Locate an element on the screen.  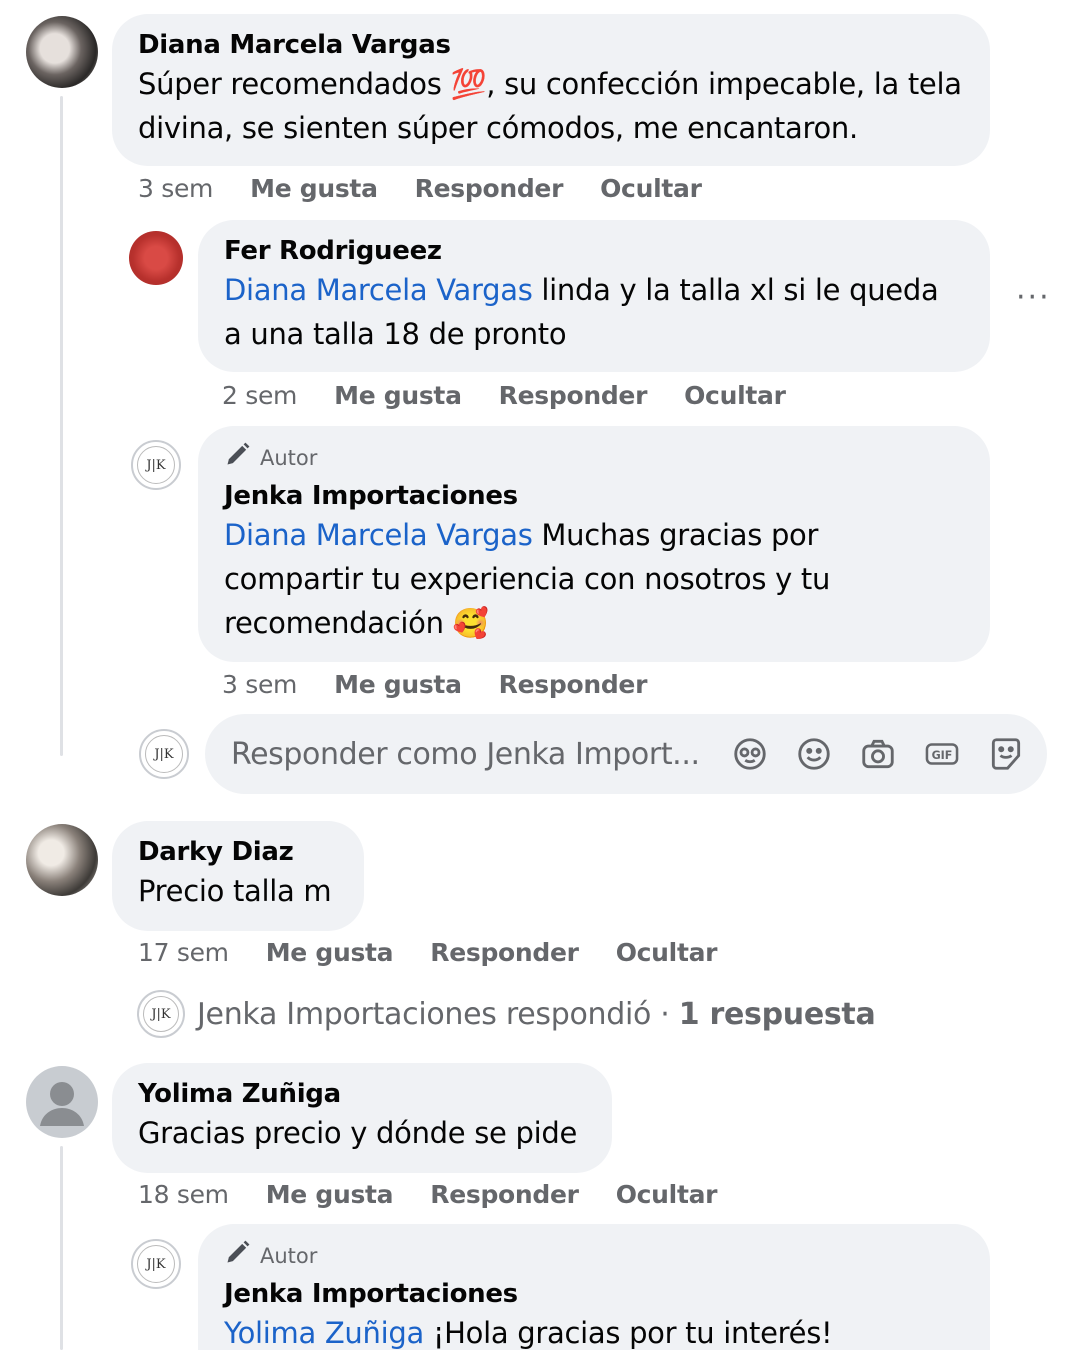
comment-author: Yolima Zuñiga is located at coordinates (362, 1094).